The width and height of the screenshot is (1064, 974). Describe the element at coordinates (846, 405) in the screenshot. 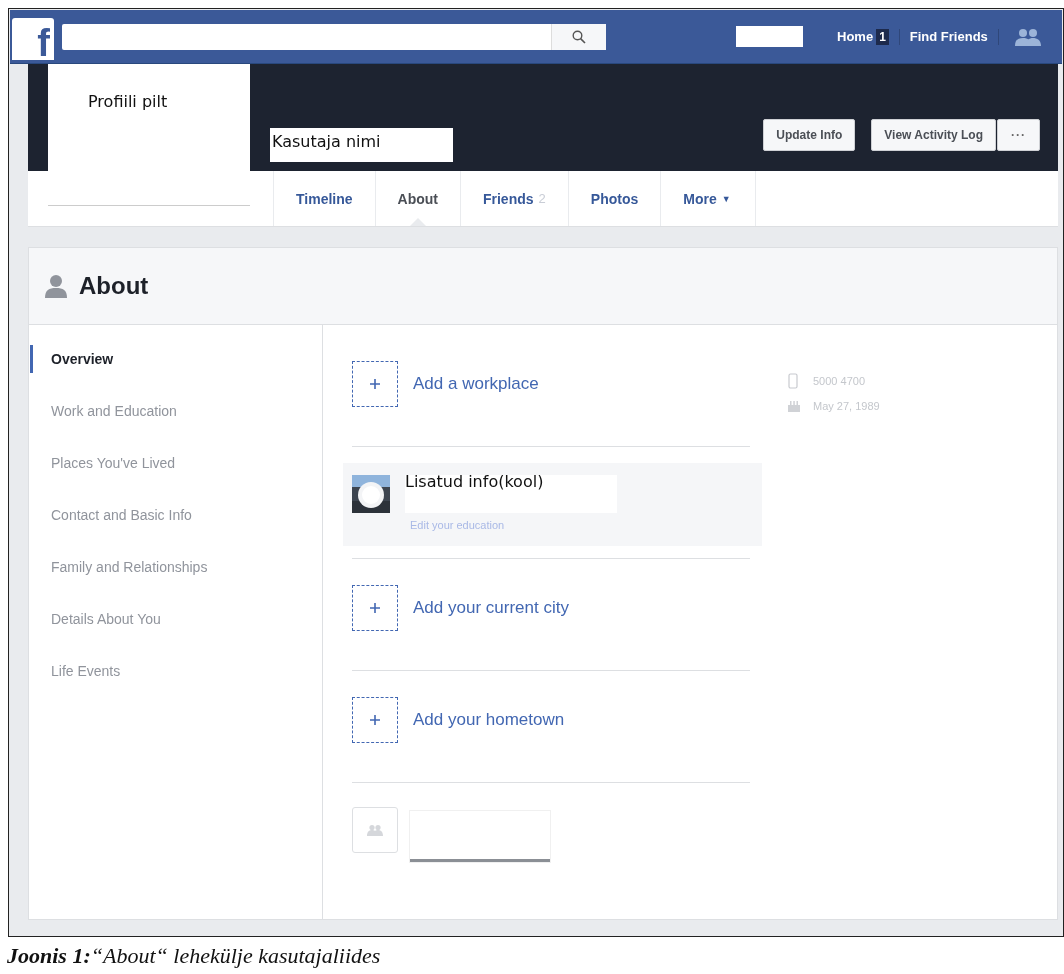

I see `detail-text: May 27, 1989` at that location.